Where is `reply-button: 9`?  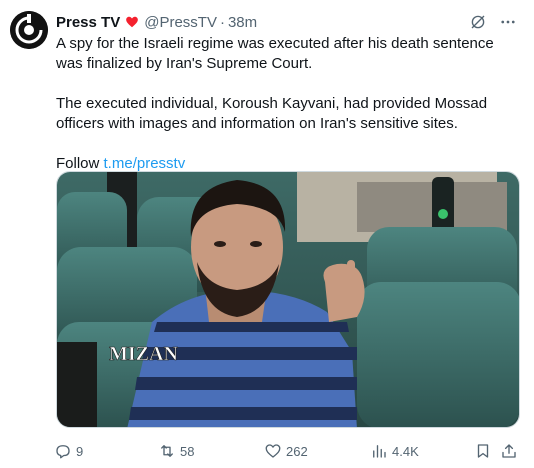
reply-button: 9 is located at coordinates (68, 451).